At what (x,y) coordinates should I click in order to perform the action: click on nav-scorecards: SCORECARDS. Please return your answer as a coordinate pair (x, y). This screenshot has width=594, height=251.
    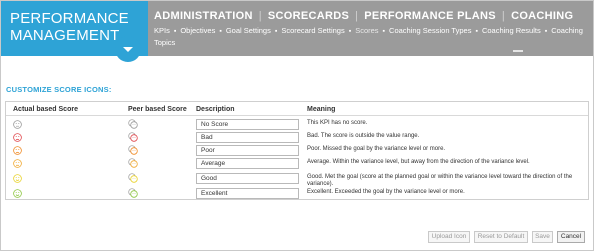
    Looking at the image, I should click on (308, 16).